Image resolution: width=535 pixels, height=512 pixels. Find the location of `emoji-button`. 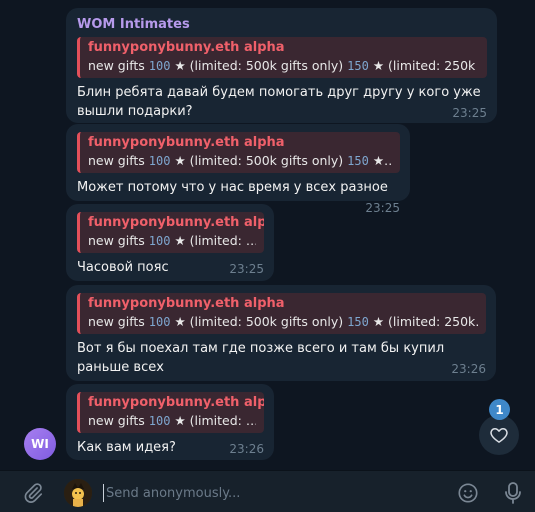

emoji-button is located at coordinates (468, 495).